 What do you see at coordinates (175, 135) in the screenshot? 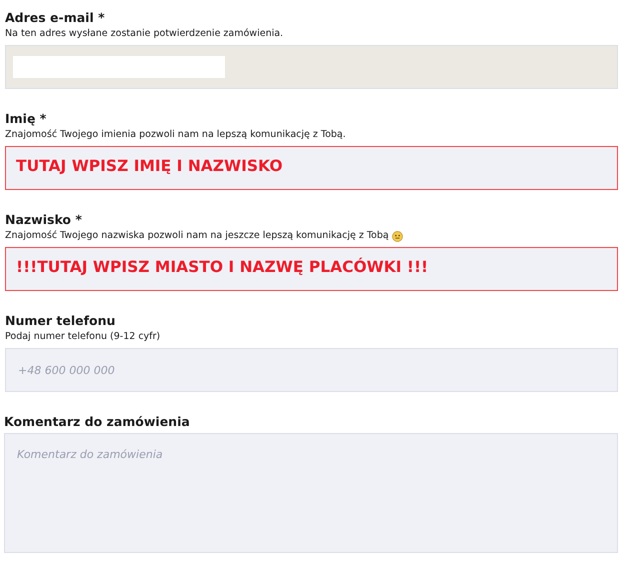
I see `field-hint: Znajomość Twojego imienia pozwoli nam na lepszą komunikację z Tobą.` at bounding box center [175, 135].